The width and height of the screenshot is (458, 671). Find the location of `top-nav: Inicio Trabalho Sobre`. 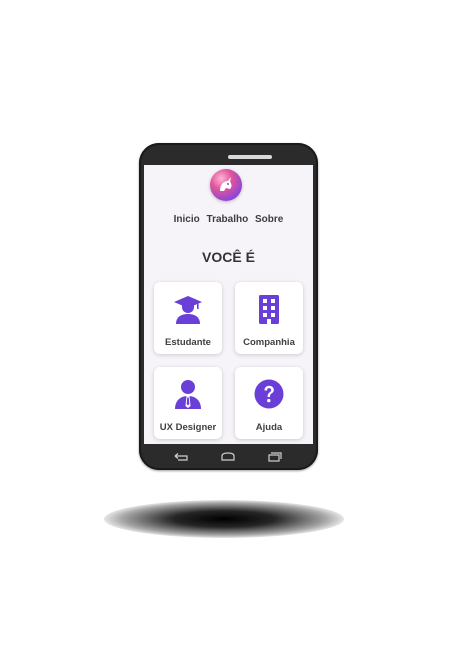

top-nav: Inicio Trabalho Sobre is located at coordinates (228, 219).